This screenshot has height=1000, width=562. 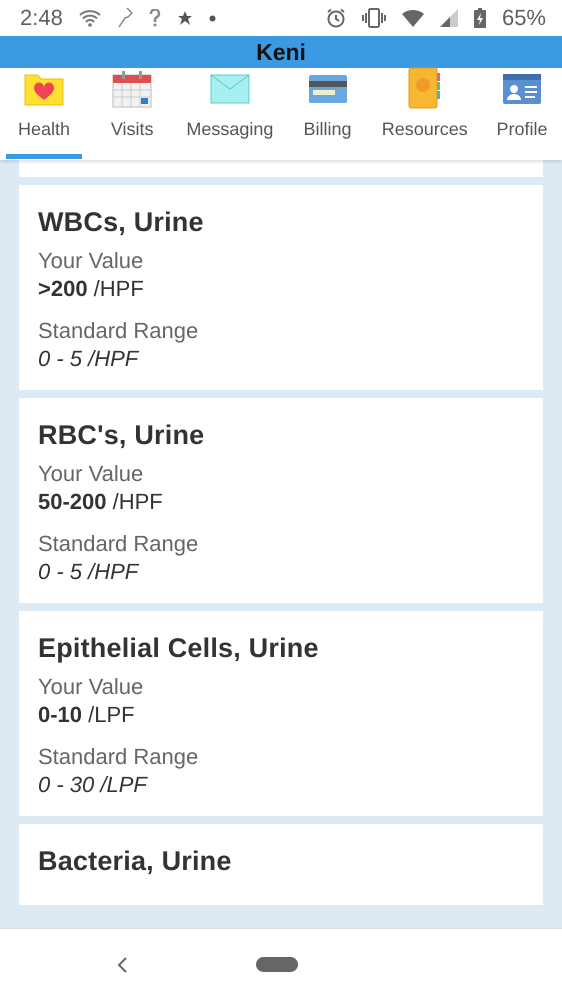 What do you see at coordinates (425, 88) in the screenshot?
I see `book-icon` at bounding box center [425, 88].